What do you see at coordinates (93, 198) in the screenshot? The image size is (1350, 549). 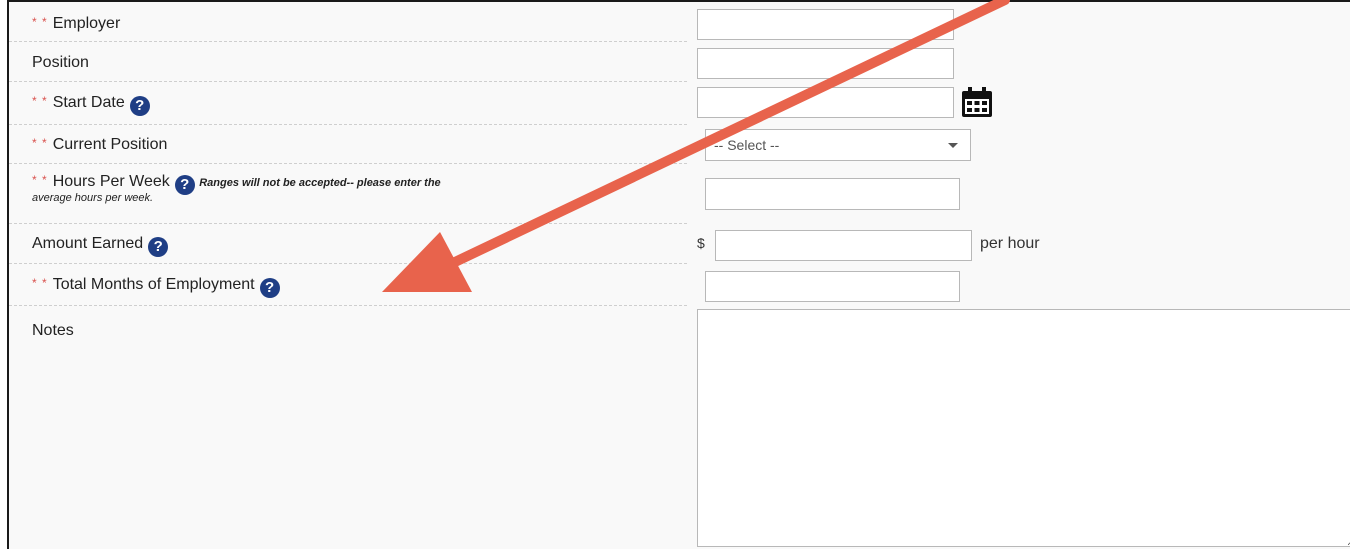 I see `hours-note-line2: average hours per week.` at bounding box center [93, 198].